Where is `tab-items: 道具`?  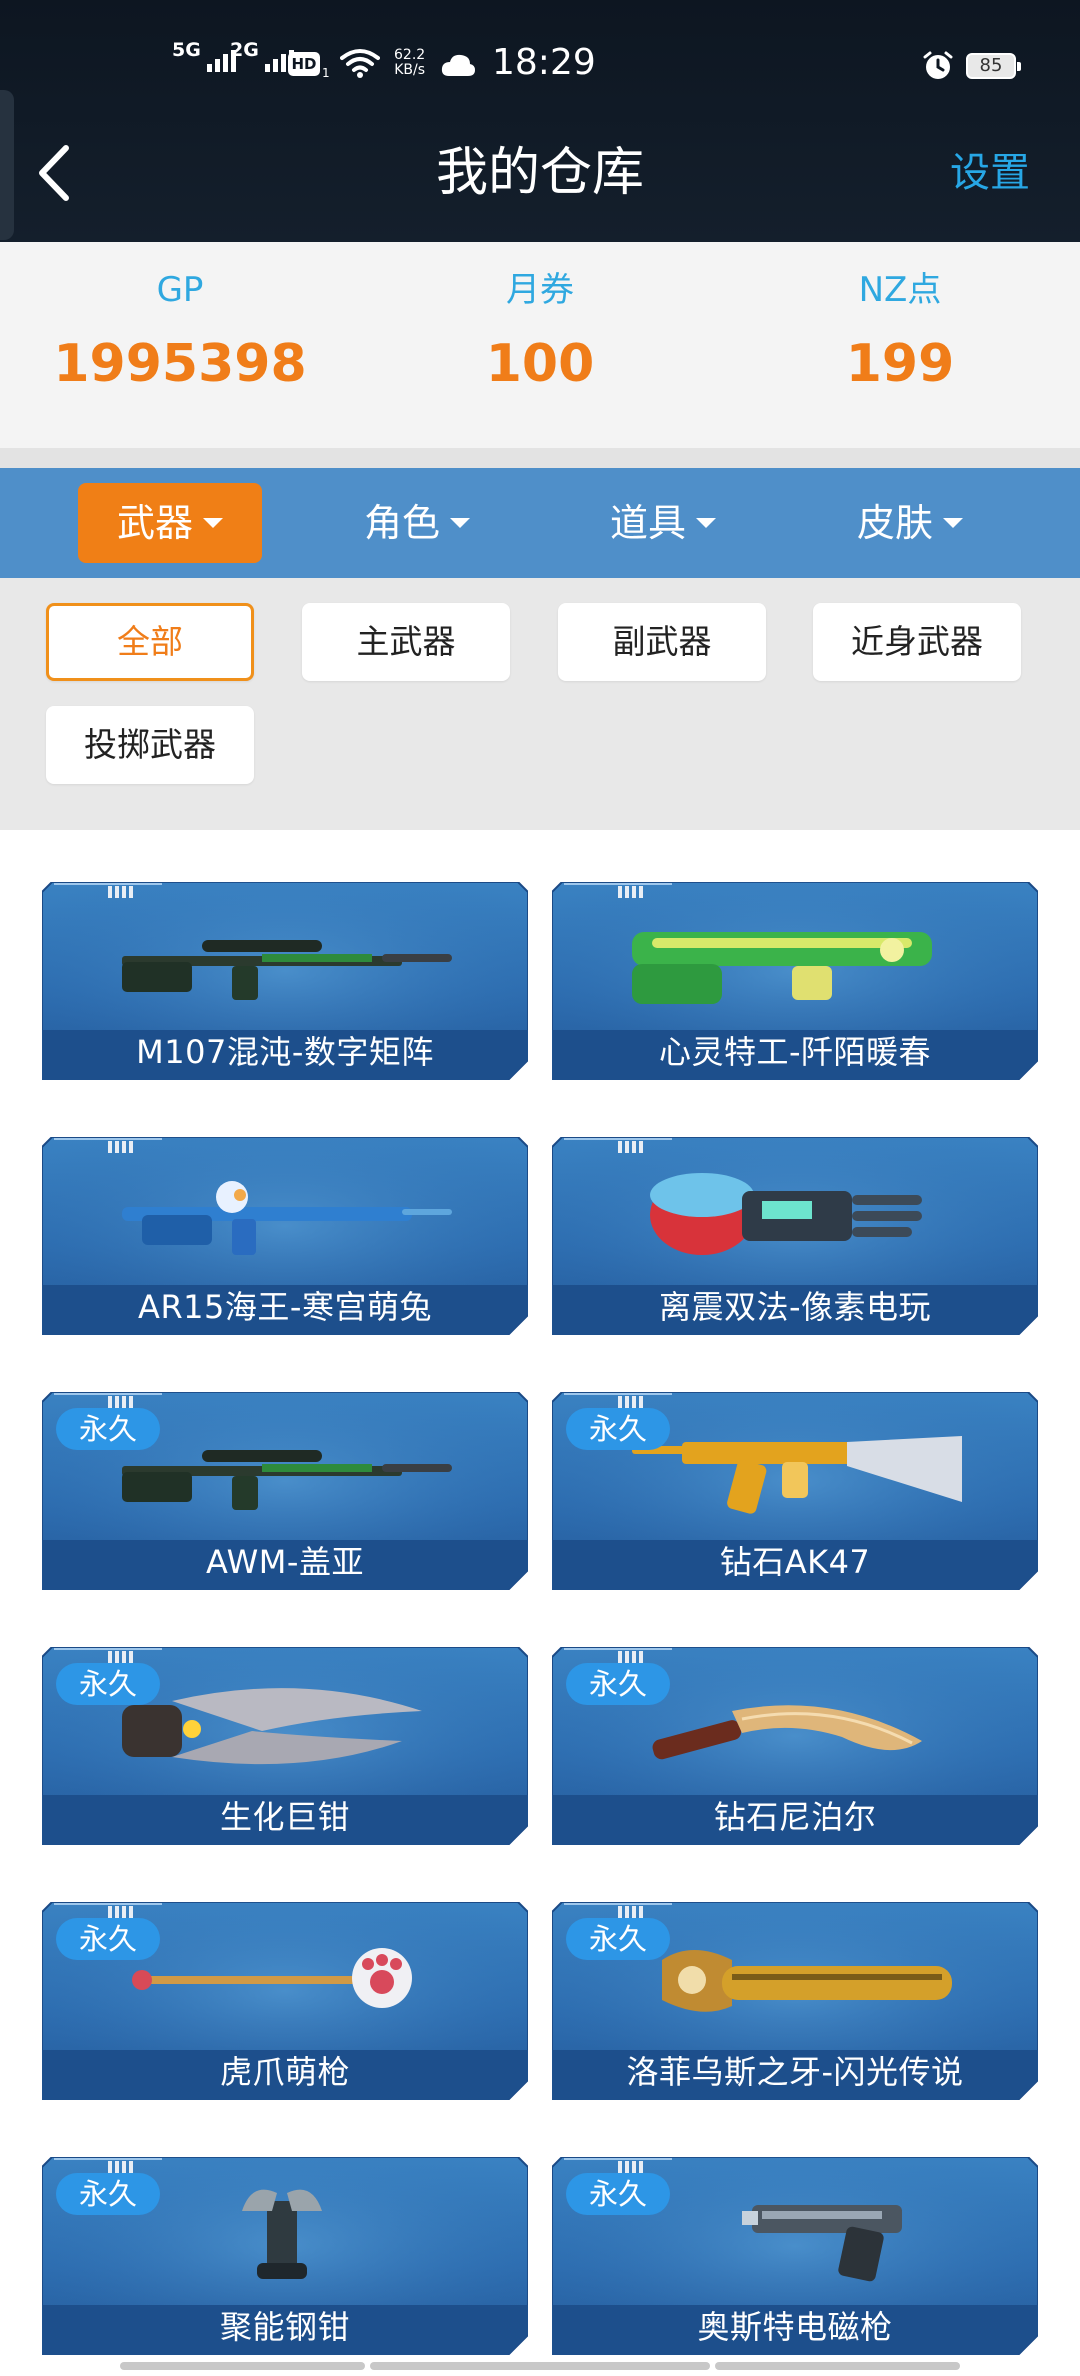 tab-items: 道具 is located at coordinates (663, 523).